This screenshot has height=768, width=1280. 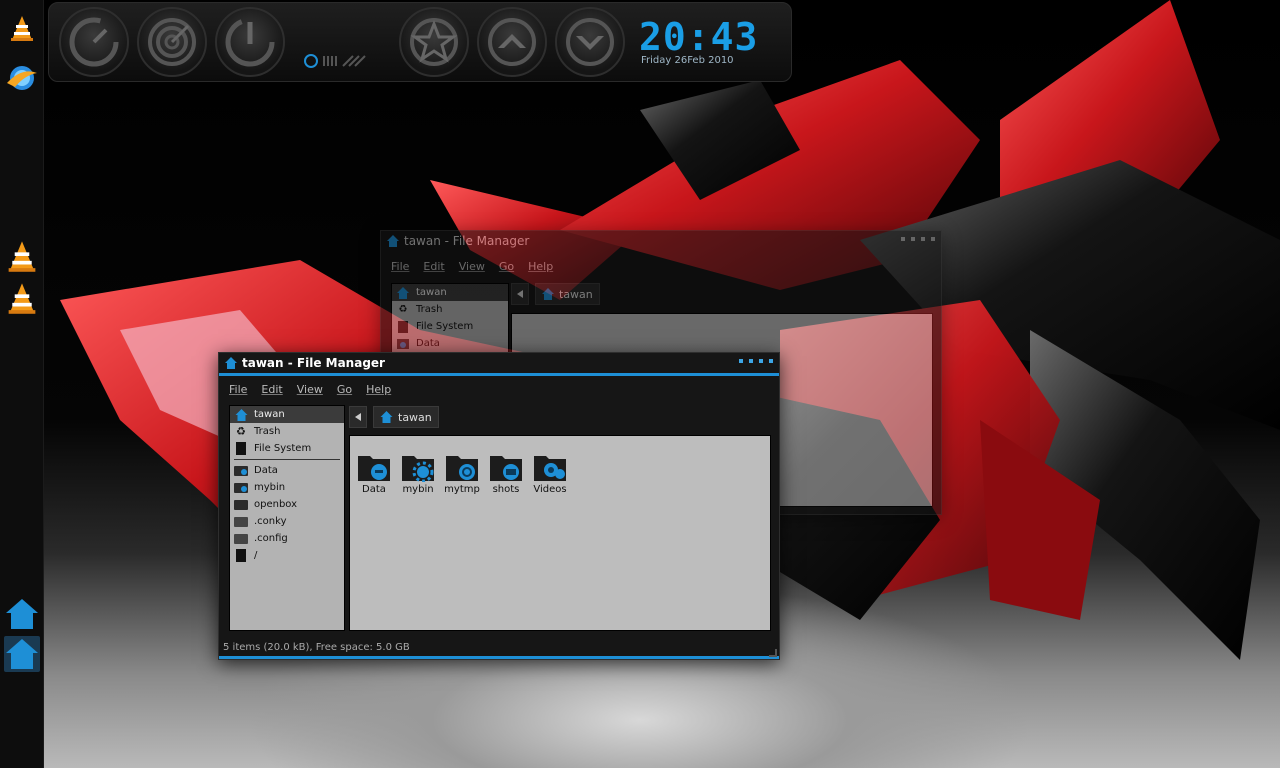 I want to click on status-bar: 5 items (20.0 kB), Free space: 5.0 GB, so click(x=316, y=647).